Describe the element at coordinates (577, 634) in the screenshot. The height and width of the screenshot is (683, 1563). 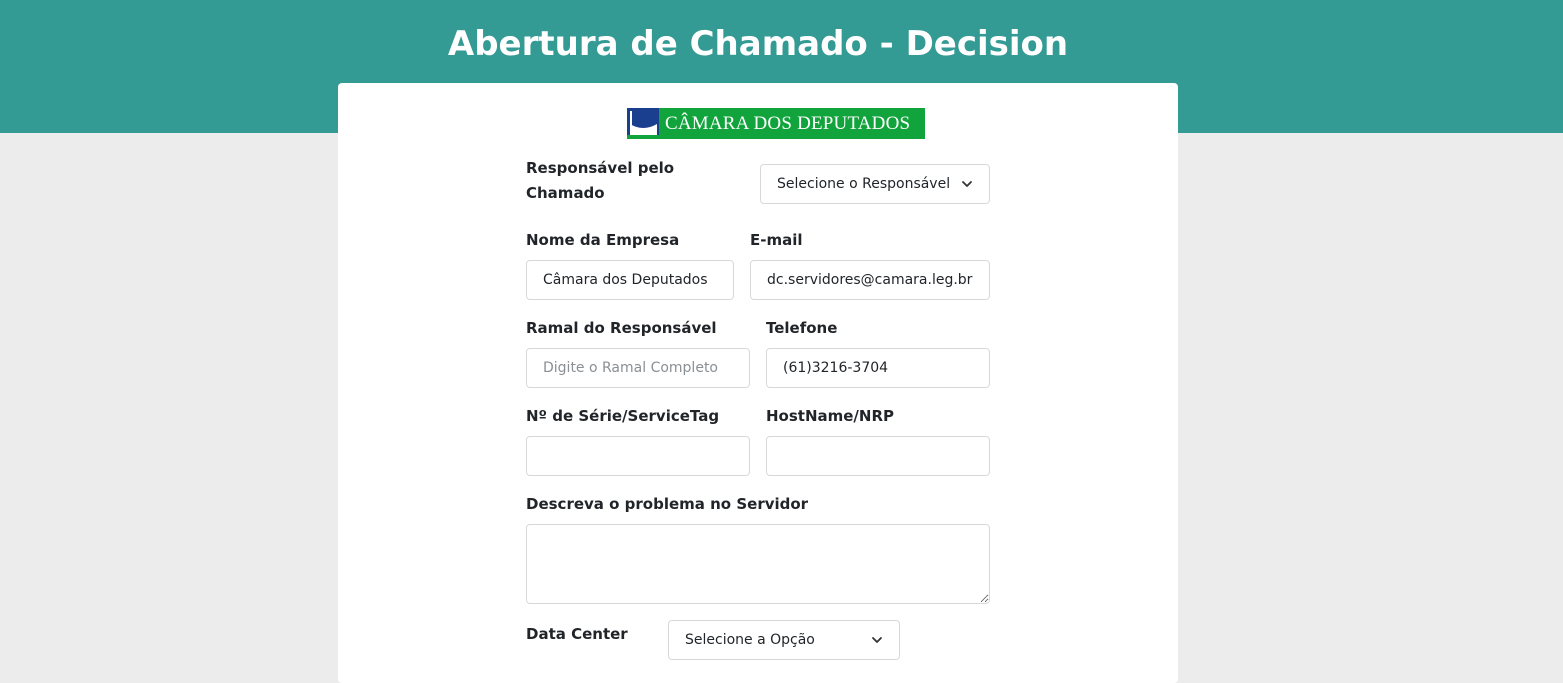
I see `datacenter-label: Data Center` at that location.